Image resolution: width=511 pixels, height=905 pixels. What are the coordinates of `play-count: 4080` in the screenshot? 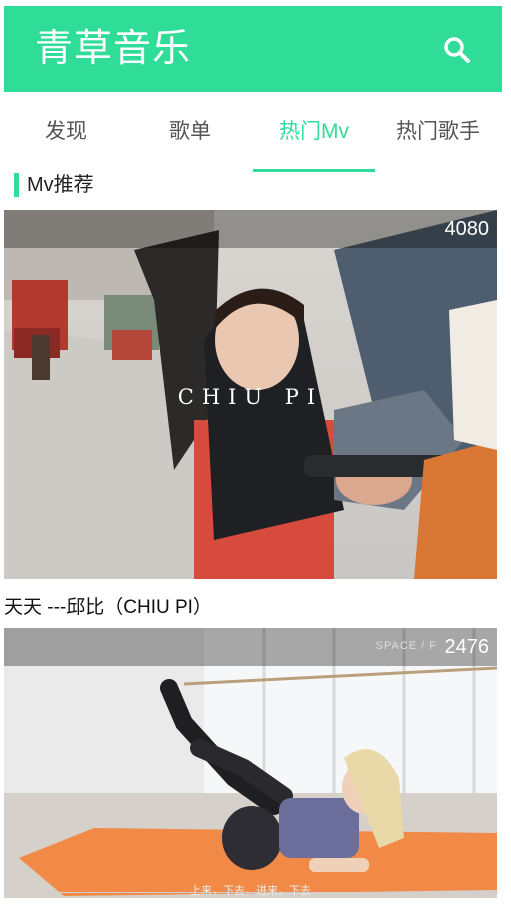 It's located at (250, 229).